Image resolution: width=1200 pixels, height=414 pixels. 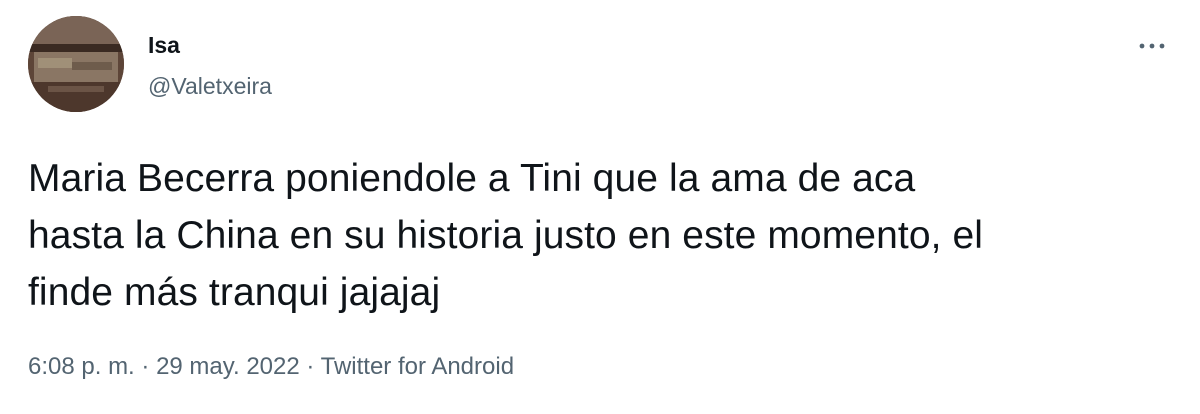 I want to click on more-dots-icon, so click(x=1152, y=46).